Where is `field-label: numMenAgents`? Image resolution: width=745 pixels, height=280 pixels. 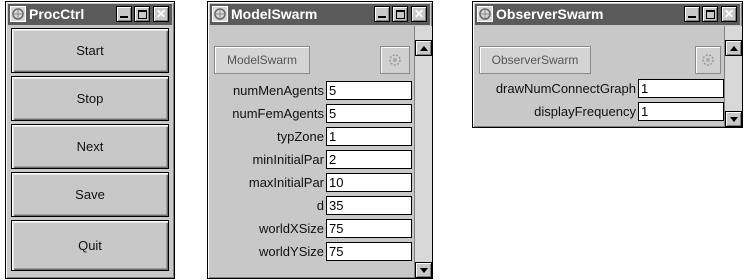 field-label: numMenAgents is located at coordinates (278, 90).